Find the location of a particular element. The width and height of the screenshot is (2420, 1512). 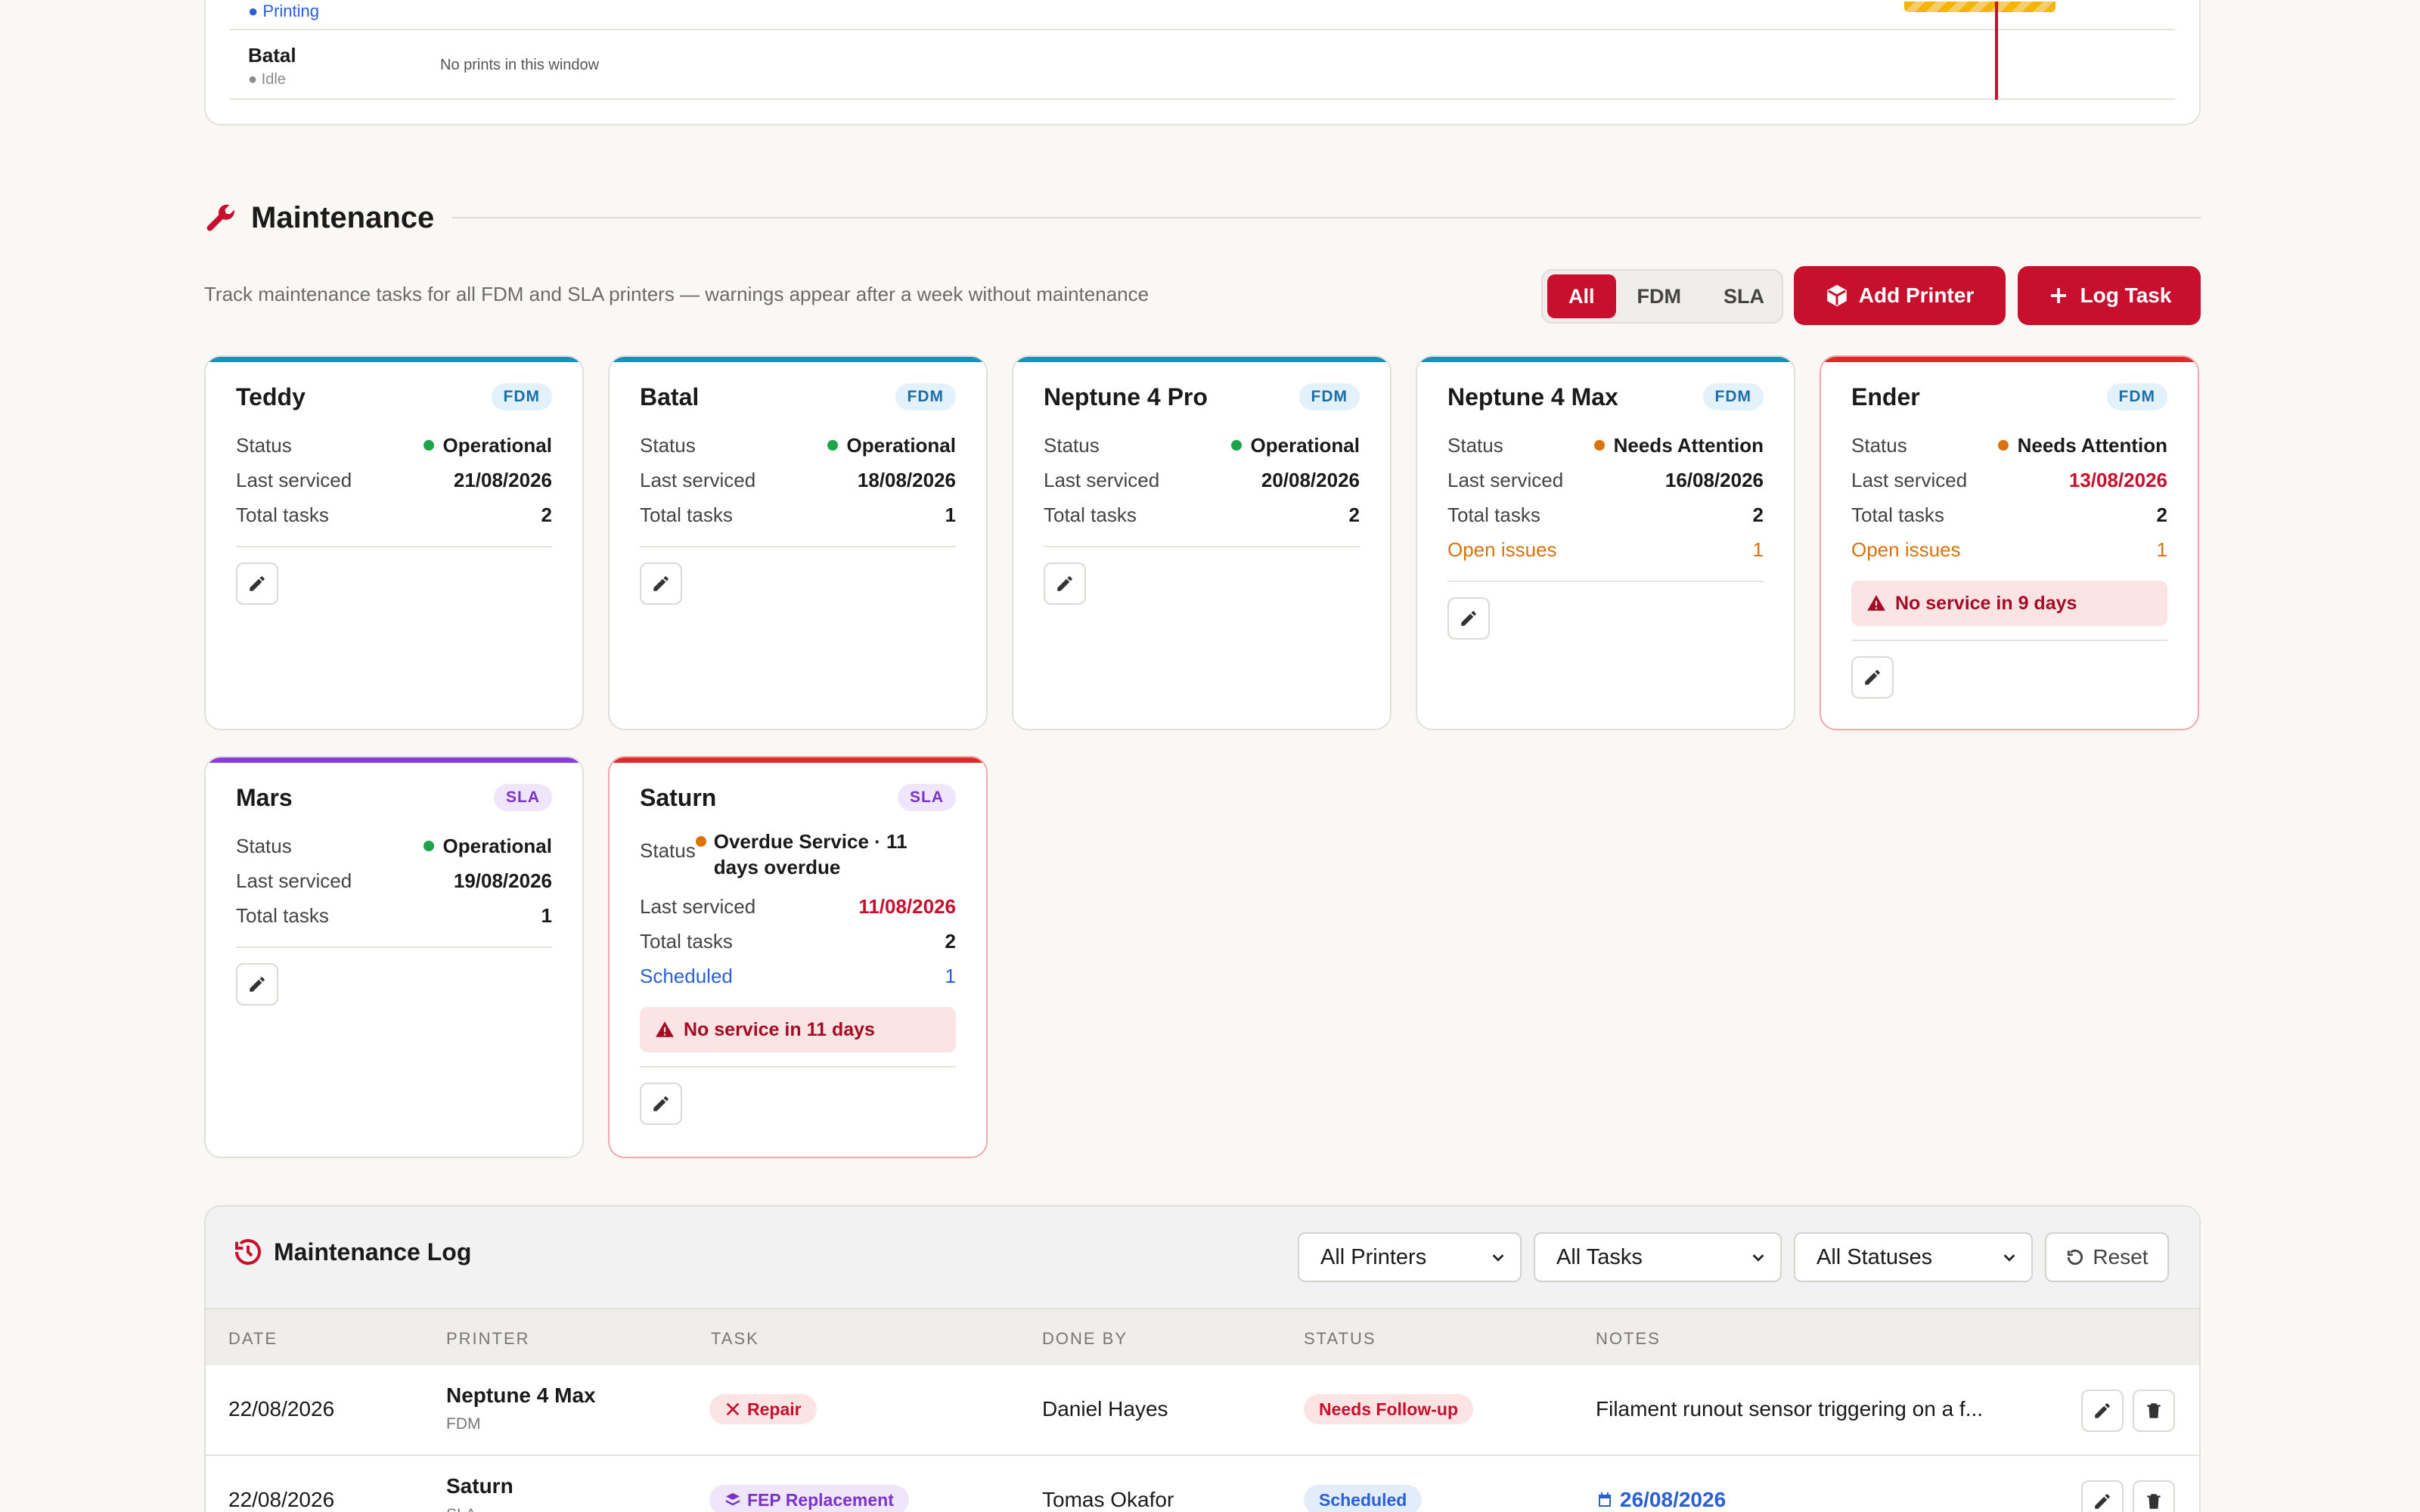

chevron-down-icon is located at coordinates (2009, 1258).